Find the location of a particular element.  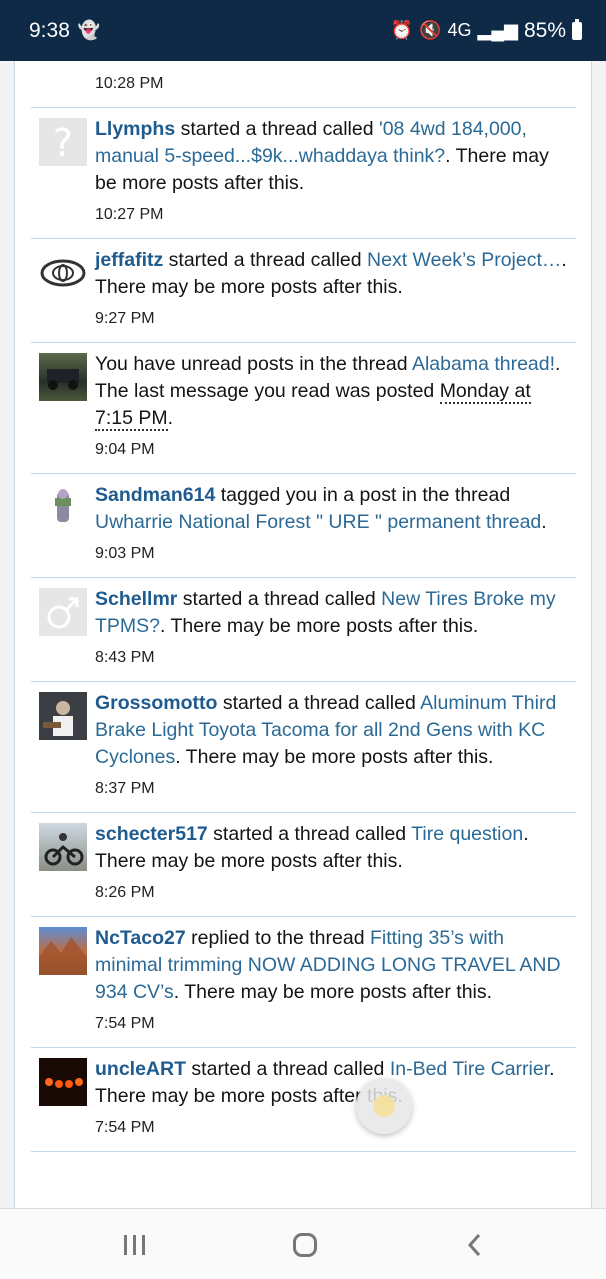

signal-icon: ▂▄▆ is located at coordinates (497, 30).